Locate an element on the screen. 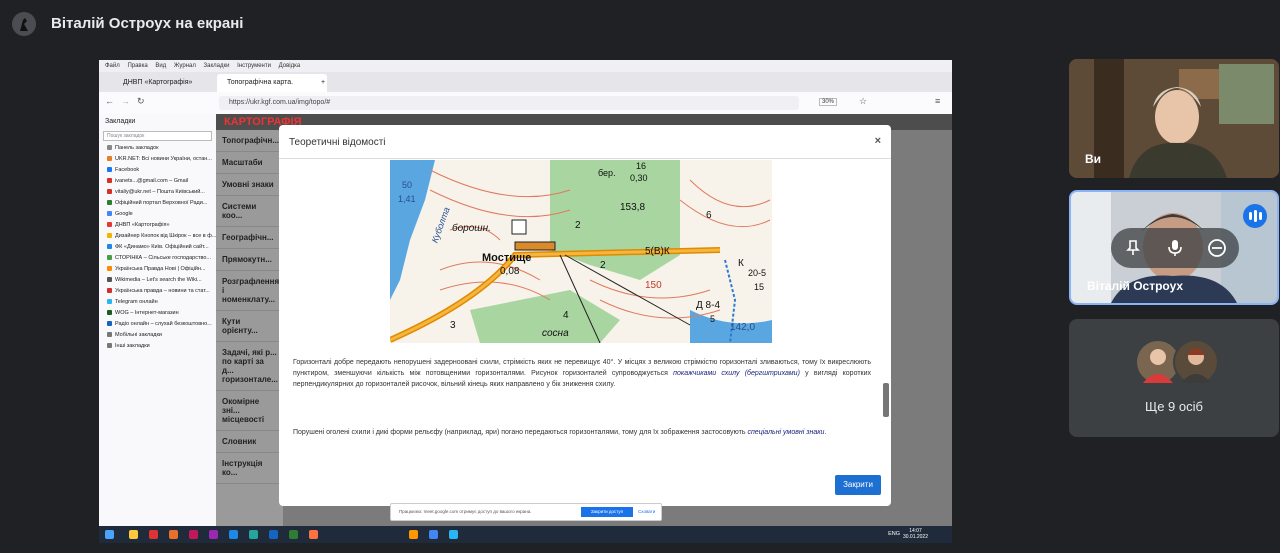 This screenshot has width=1280, height=553. new-tab-icon: + is located at coordinates (326, 83).